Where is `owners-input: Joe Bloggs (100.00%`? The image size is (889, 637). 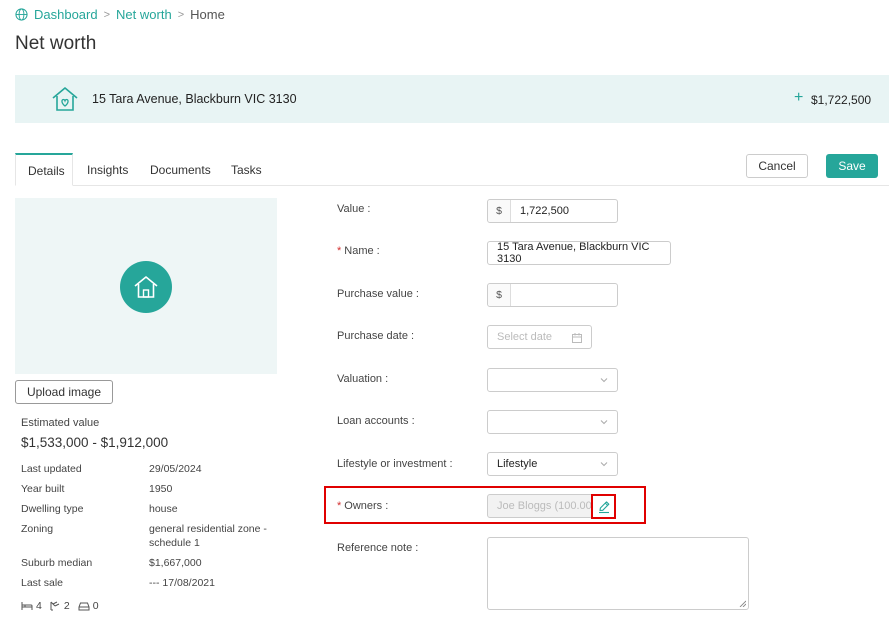 owners-input: Joe Bloggs (100.00% is located at coordinates (540, 506).